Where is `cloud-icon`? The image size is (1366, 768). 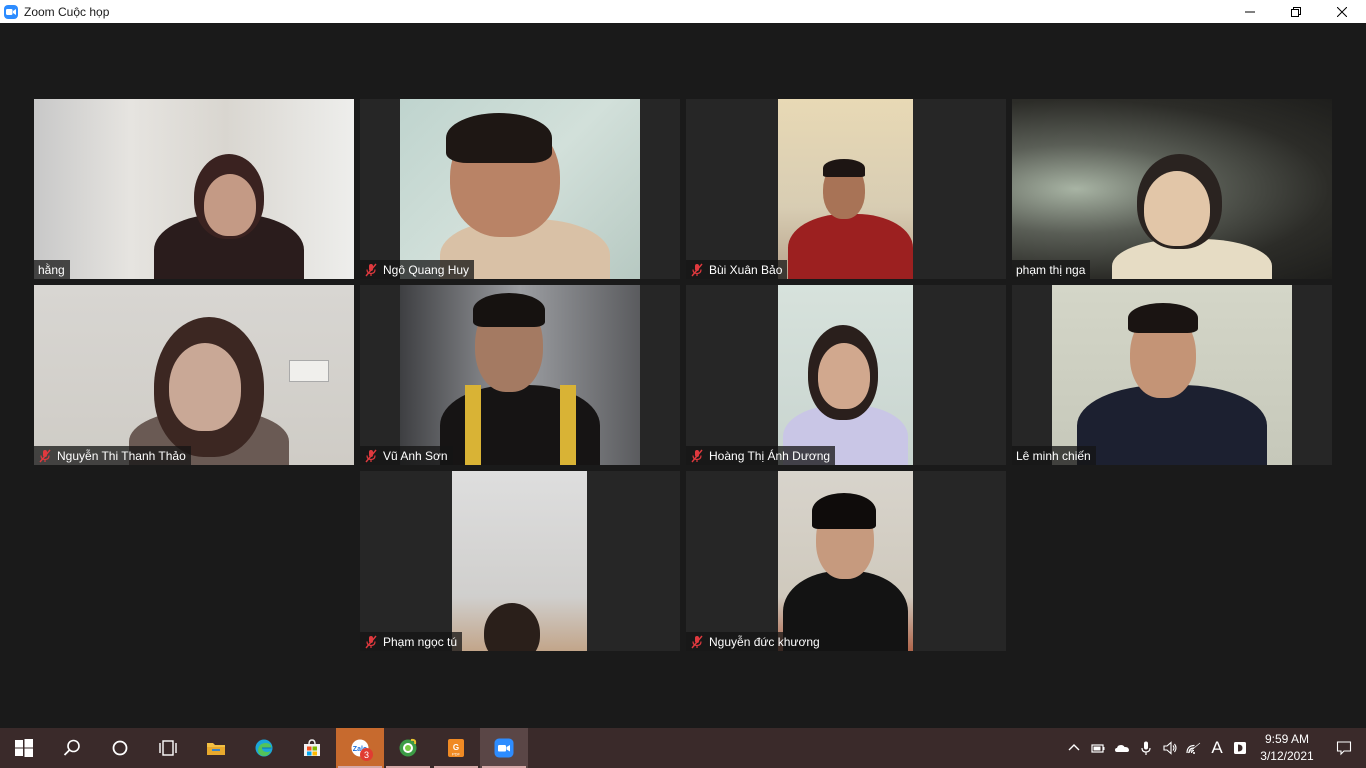 cloud-icon is located at coordinates (1122, 748).